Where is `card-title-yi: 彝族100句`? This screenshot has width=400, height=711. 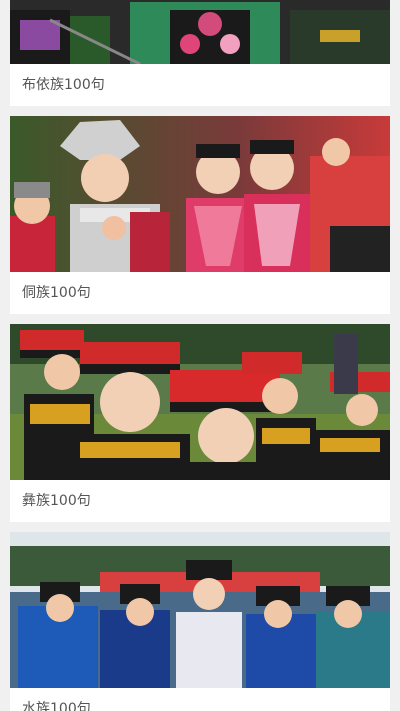
card-title-yi: 彝族100句 is located at coordinates (200, 501).